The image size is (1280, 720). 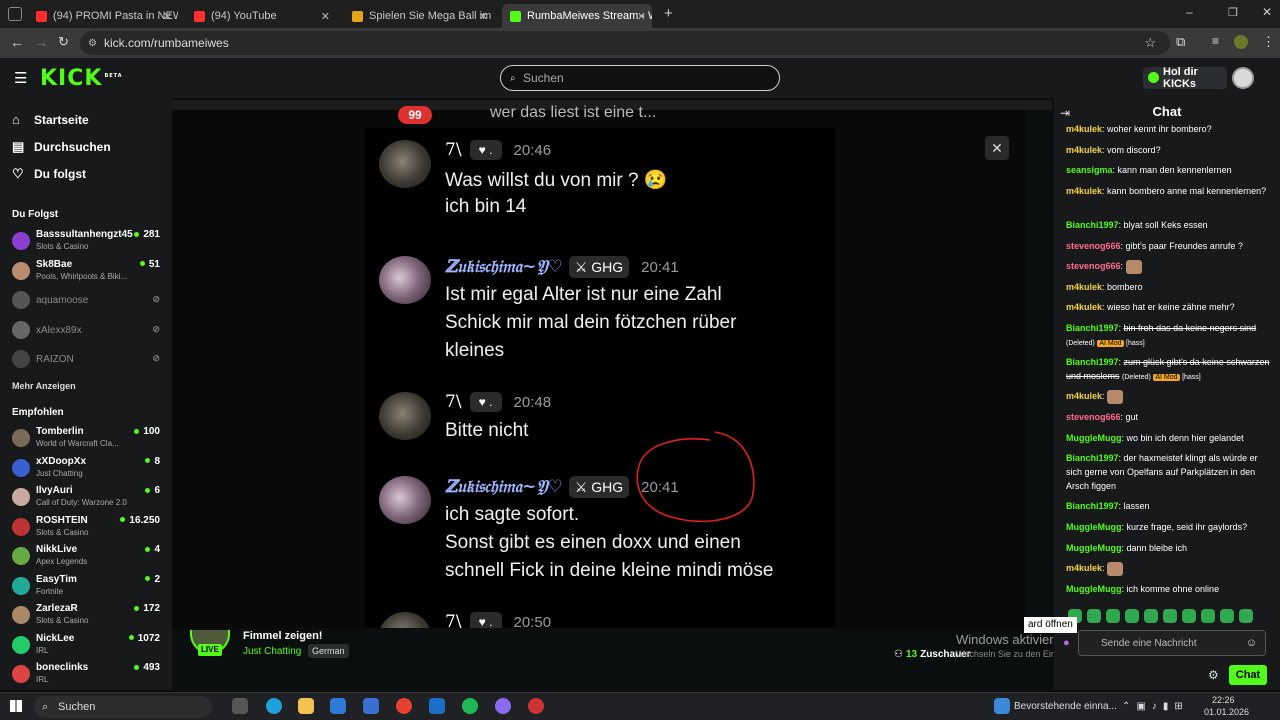 I want to click on channel-item: RAIZON ⊘, so click(x=87, y=361).